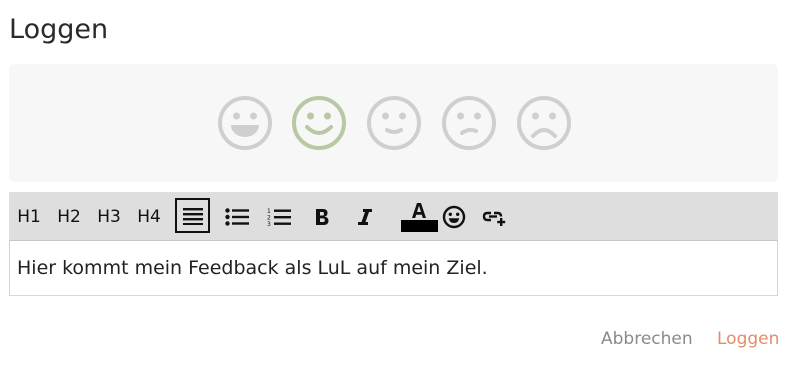 This screenshot has width=800, height=368. I want to click on mood-option-smile, so click(319, 123).